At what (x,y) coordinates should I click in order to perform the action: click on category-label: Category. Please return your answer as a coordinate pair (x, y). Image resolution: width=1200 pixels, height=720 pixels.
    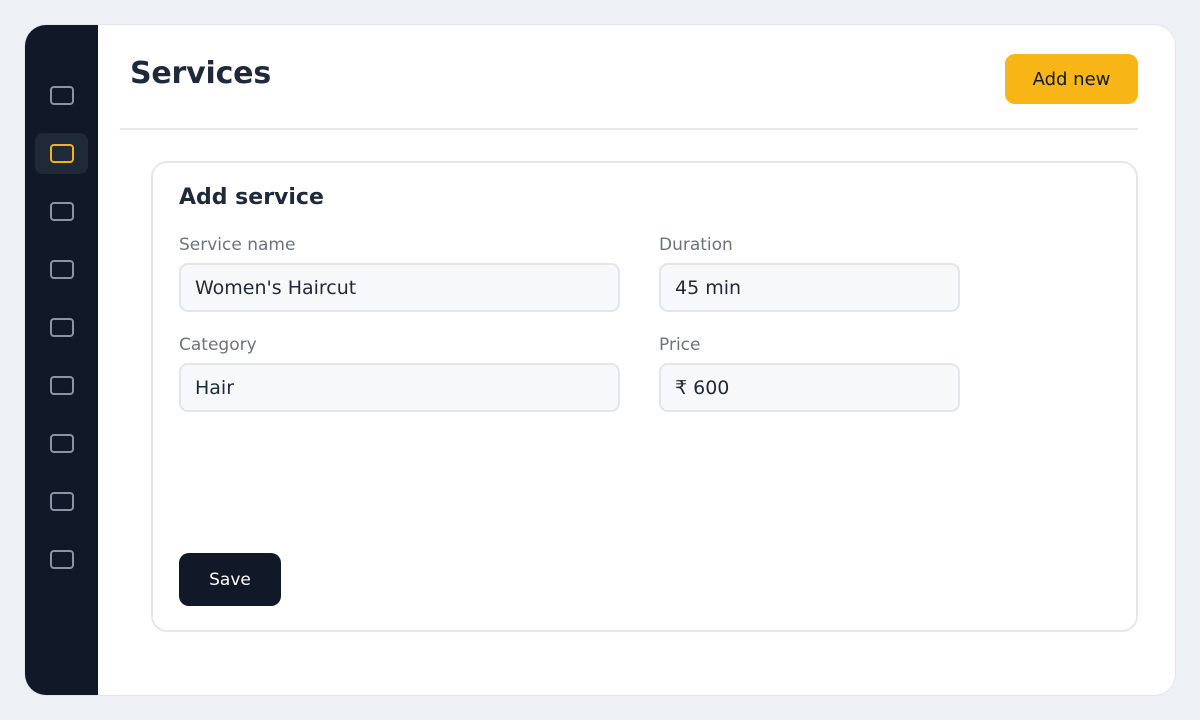
    Looking at the image, I should click on (218, 345).